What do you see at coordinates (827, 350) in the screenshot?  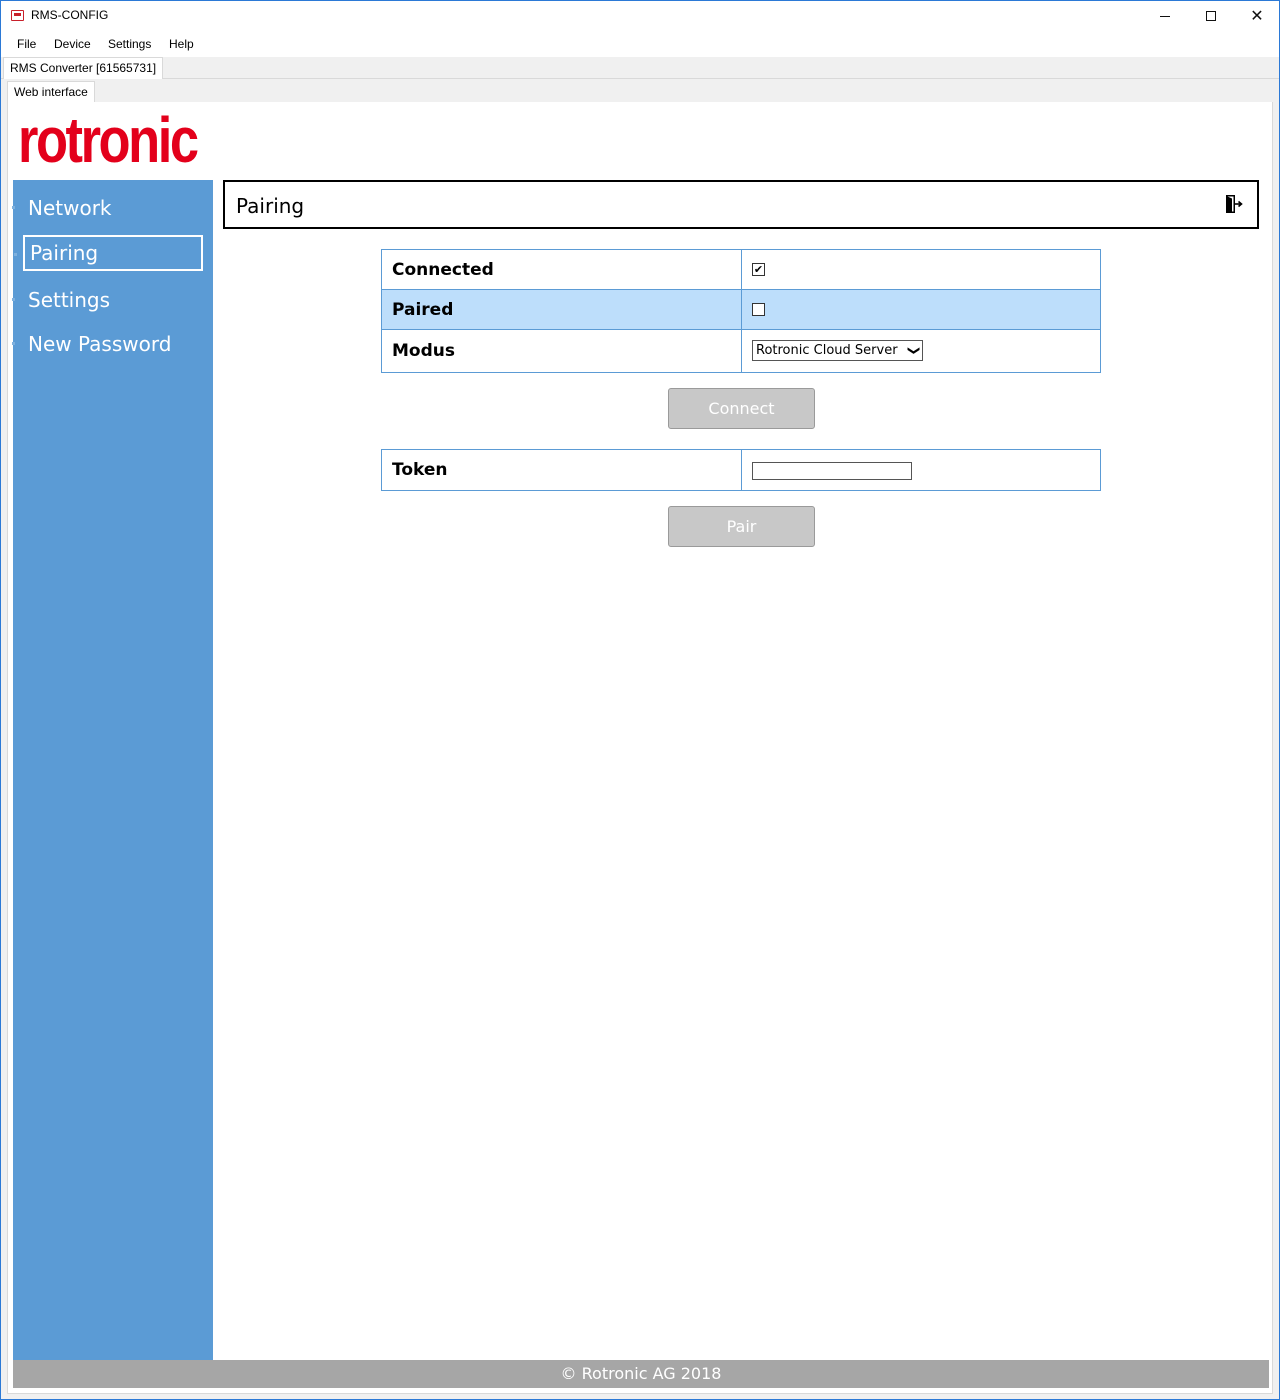 I see `modus-selected-value: Rotronic Cloud Server` at bounding box center [827, 350].